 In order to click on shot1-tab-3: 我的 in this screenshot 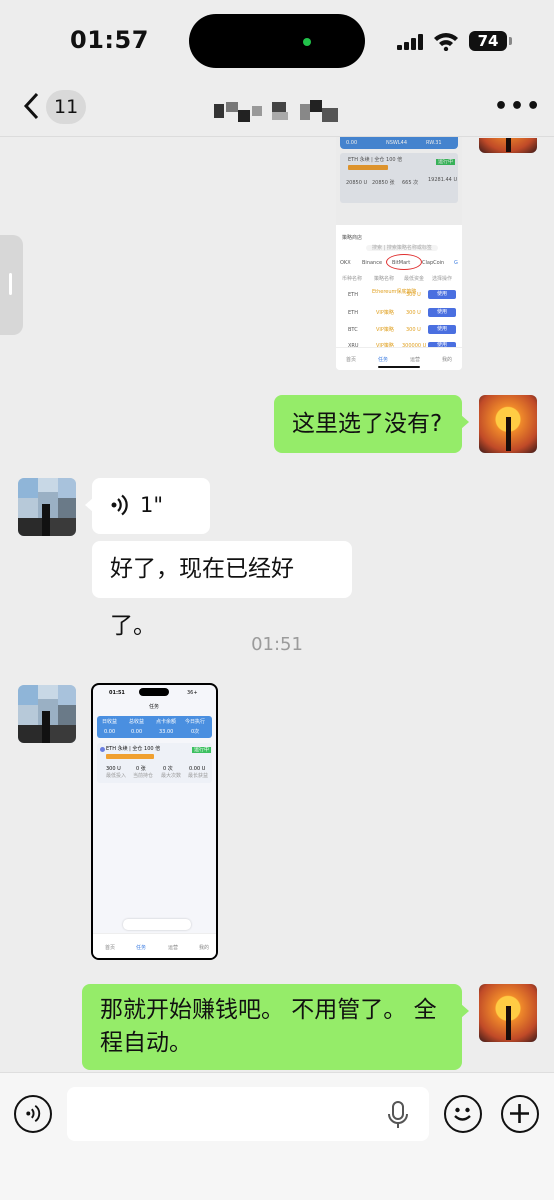, I will do `click(447, 360)`.